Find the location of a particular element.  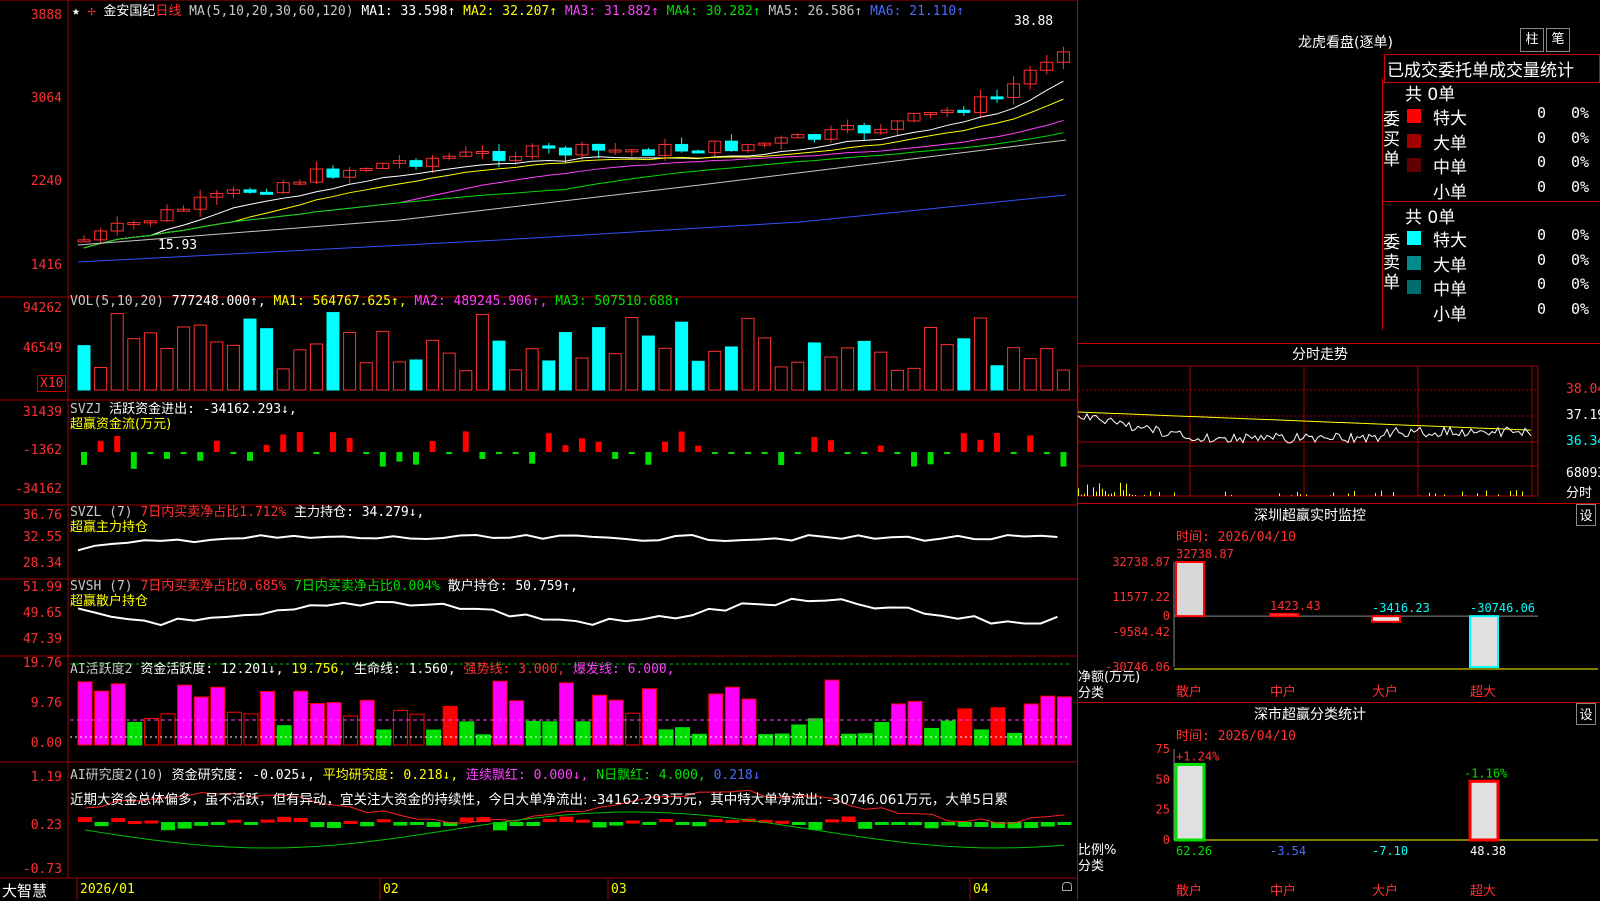

vol-unit-label: X10 is located at coordinates (51, 383).